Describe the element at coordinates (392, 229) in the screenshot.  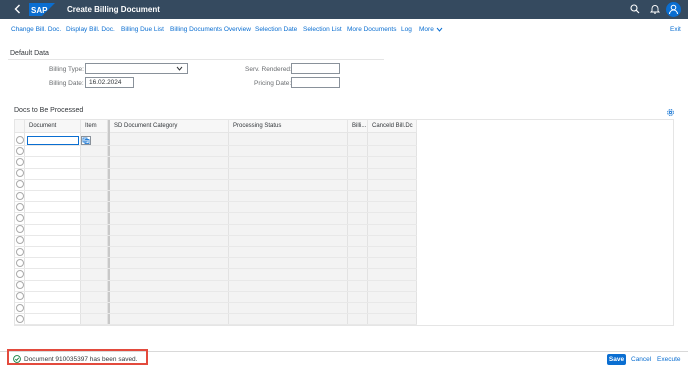
I see `cancelled-bill-column` at that location.